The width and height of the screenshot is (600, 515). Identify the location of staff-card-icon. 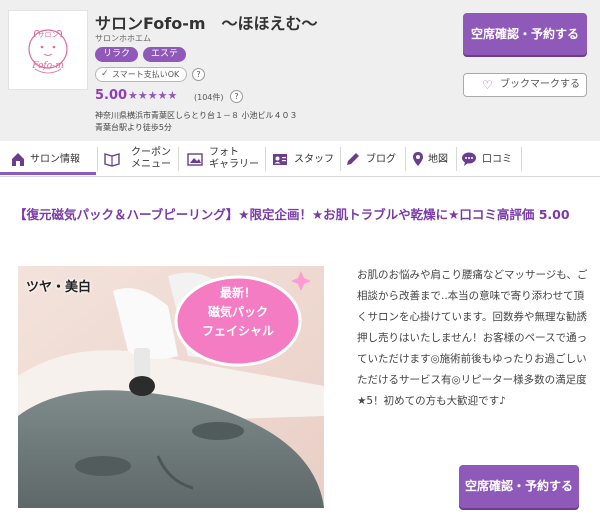
(280, 159).